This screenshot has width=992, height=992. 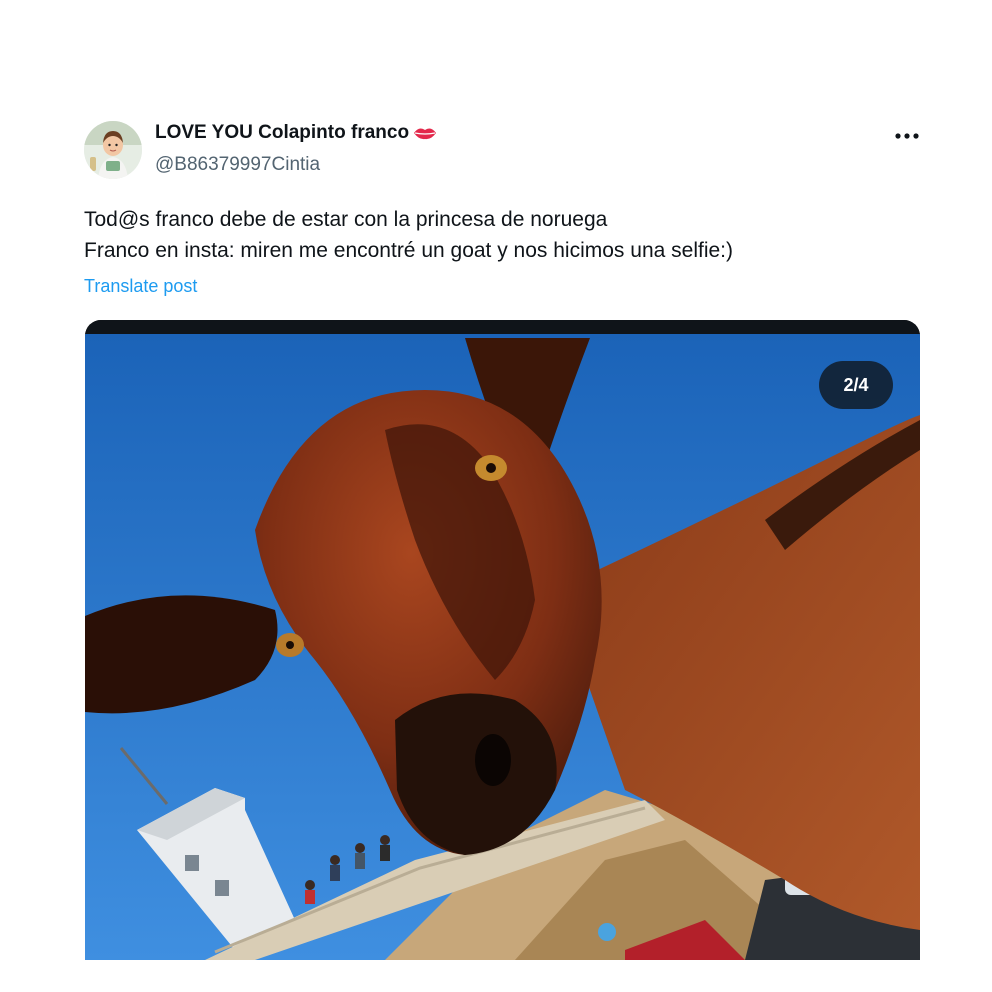 I want to click on lips-icon, so click(x=425, y=133).